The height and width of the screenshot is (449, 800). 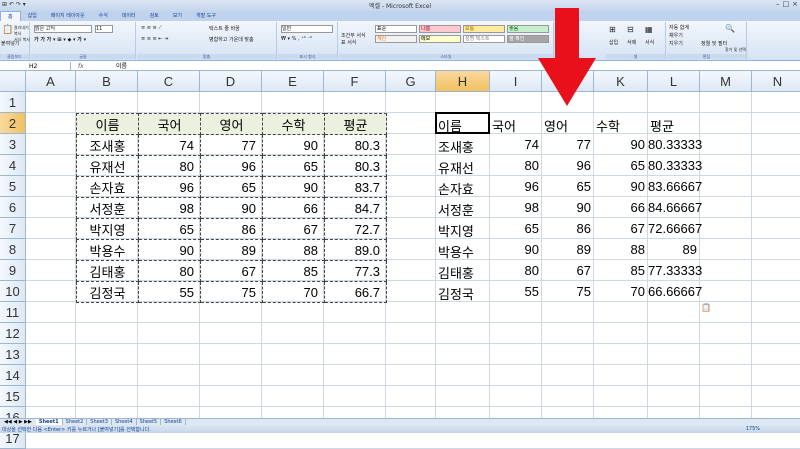 I want to click on source-cell: 유재선, so click(x=107, y=166).